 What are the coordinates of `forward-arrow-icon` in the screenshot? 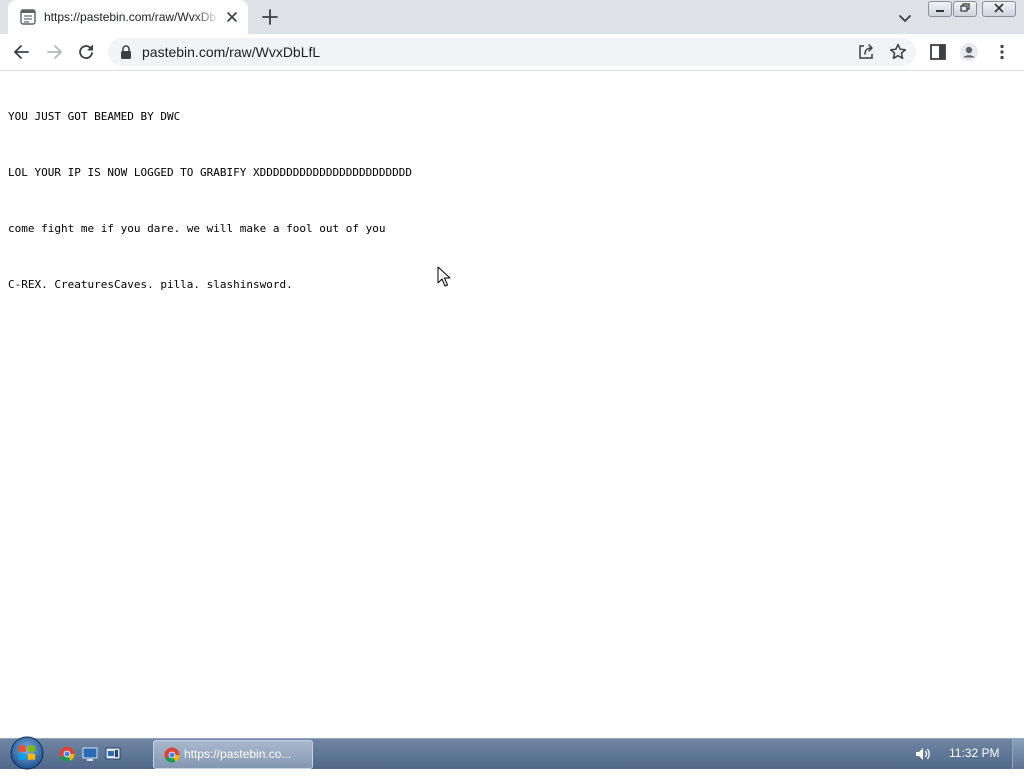 It's located at (54, 52).